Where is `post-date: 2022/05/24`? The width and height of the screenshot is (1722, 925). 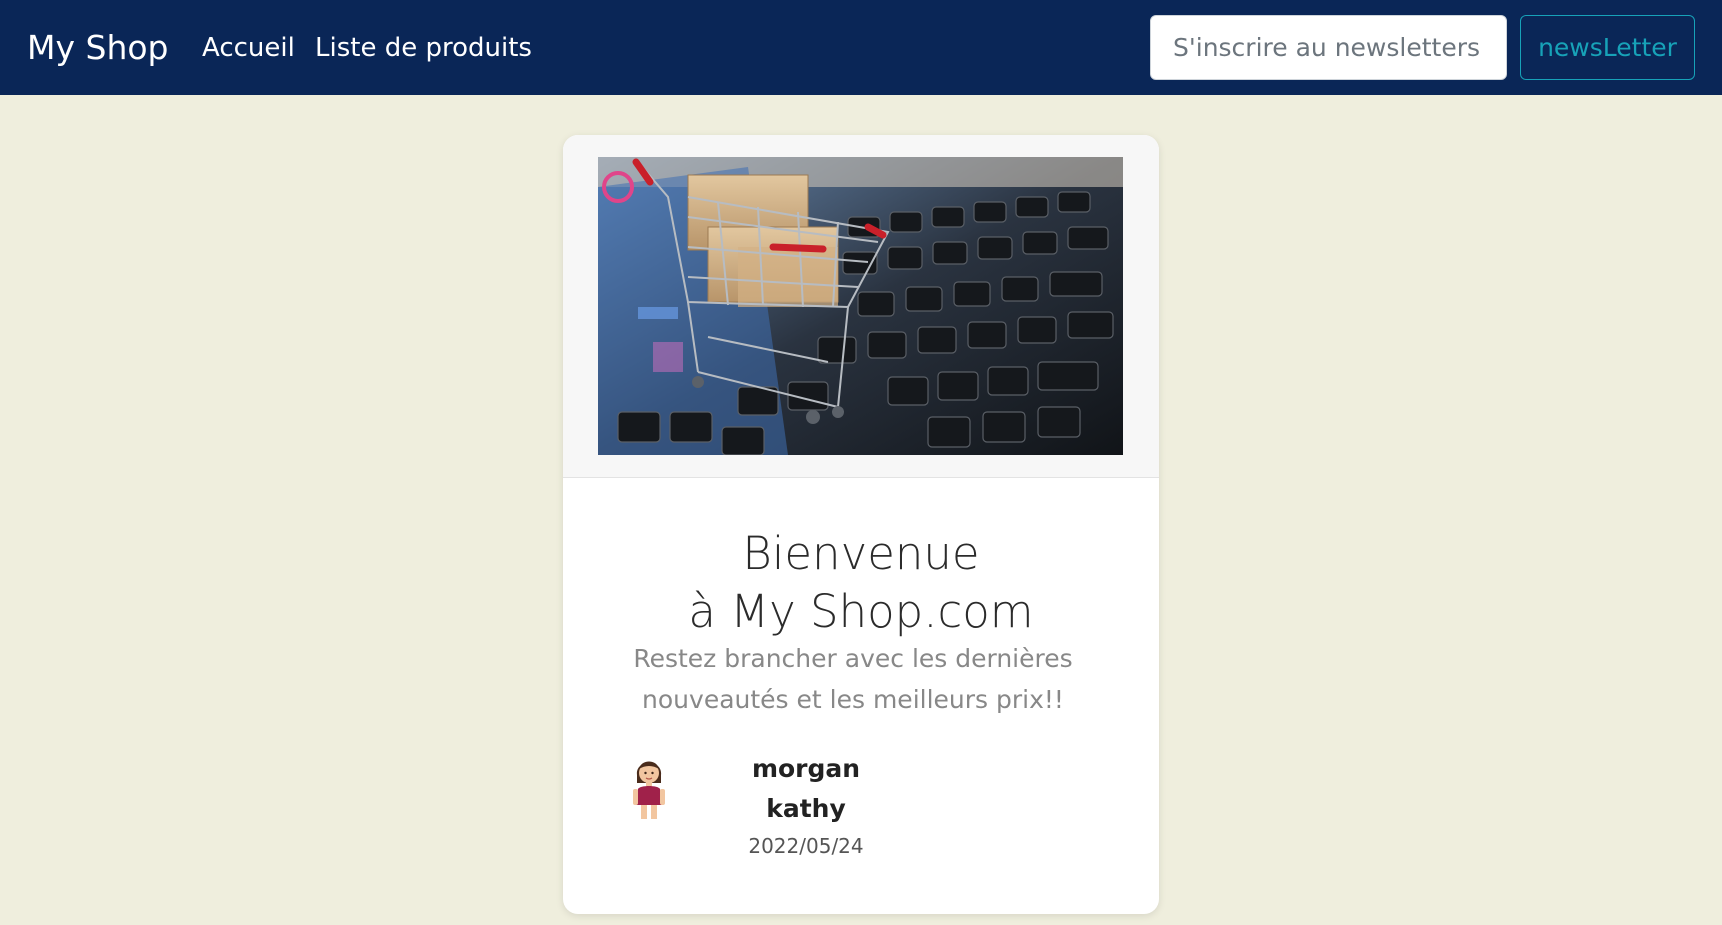 post-date: 2022/05/24 is located at coordinates (806, 846).